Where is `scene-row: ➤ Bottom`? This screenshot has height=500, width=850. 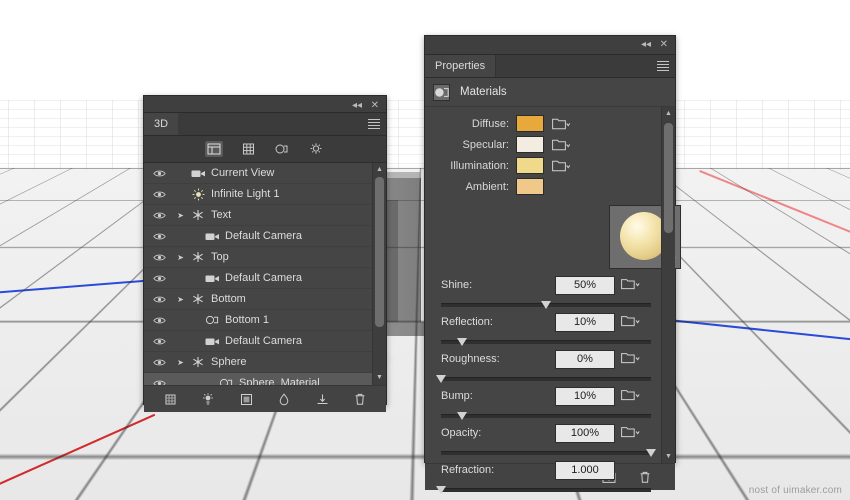 scene-row: ➤ Bottom is located at coordinates (265, 299).